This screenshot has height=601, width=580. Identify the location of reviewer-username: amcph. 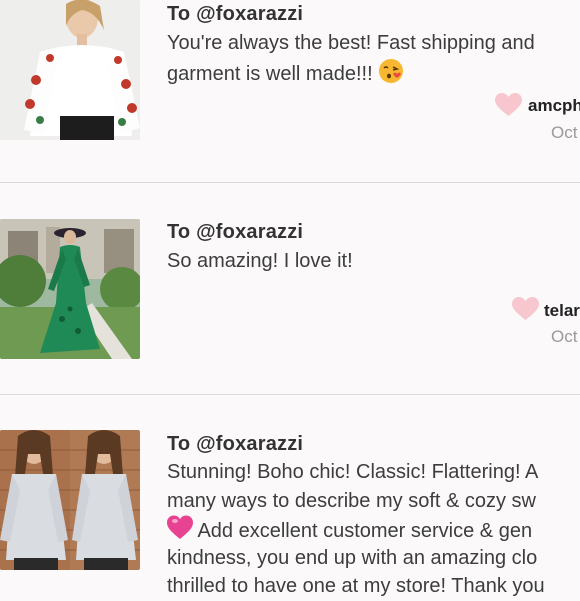
(554, 106).